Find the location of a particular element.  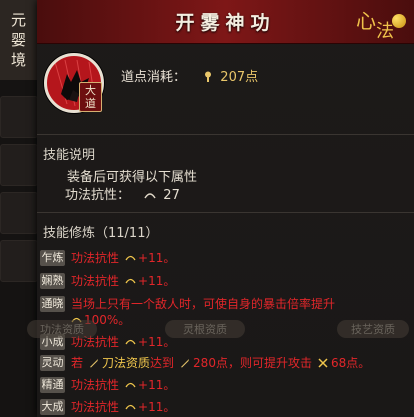

realm-char: 婴 is located at coordinates (18, 40).